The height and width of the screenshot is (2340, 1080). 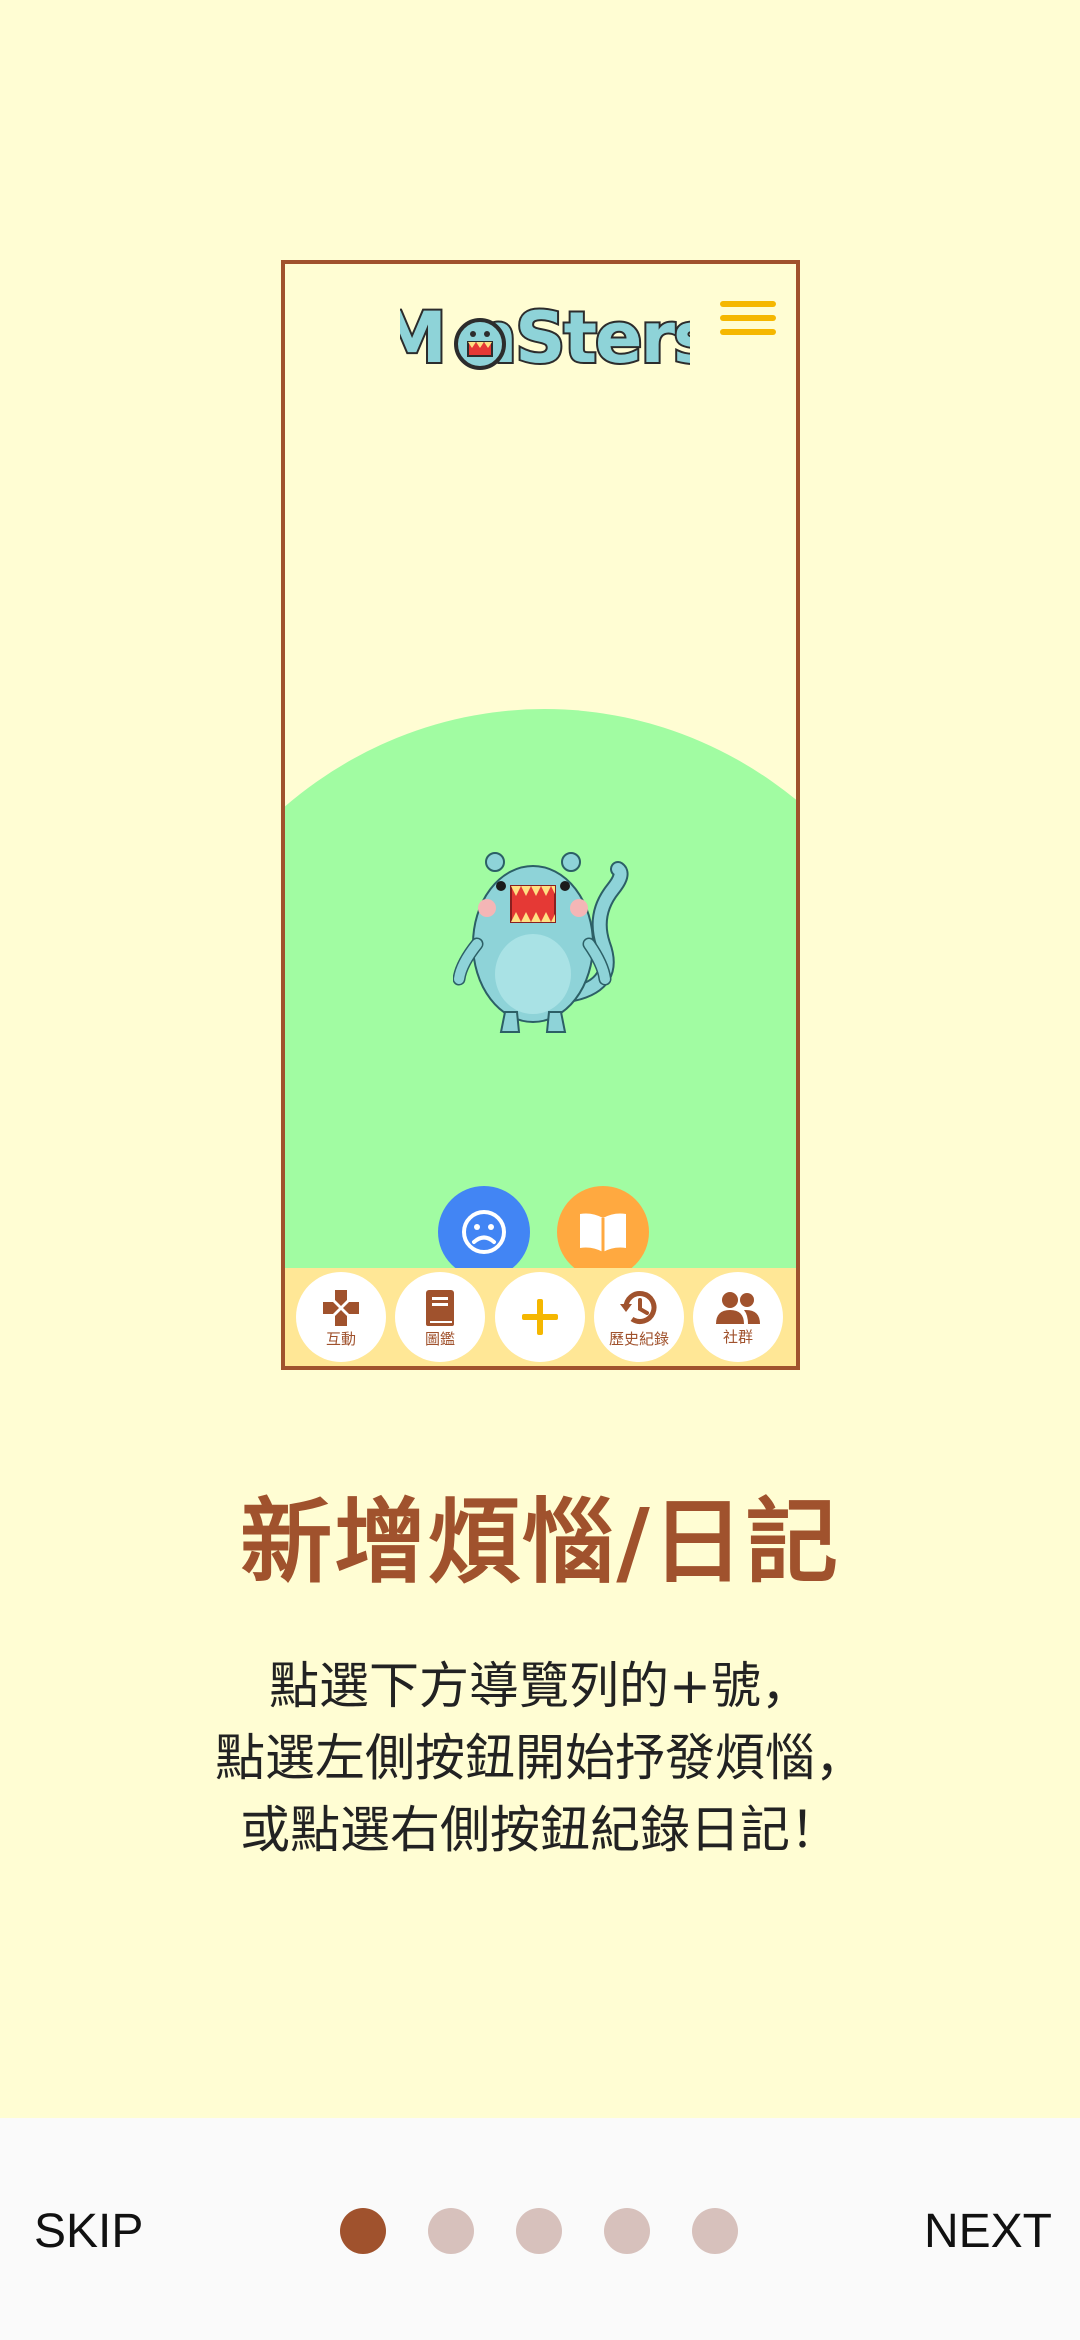 I want to click on page-dot-active, so click(x=363, y=2231).